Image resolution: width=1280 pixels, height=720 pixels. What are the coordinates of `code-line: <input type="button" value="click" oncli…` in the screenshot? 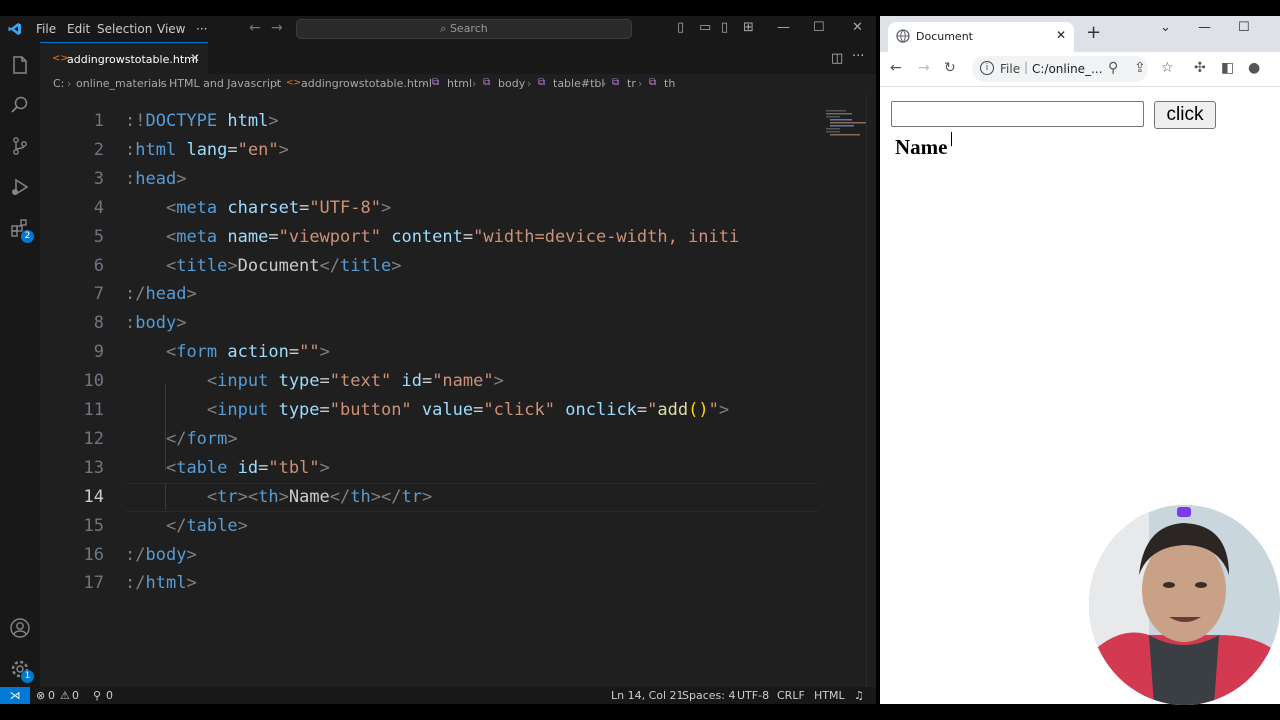 It's located at (427, 410).